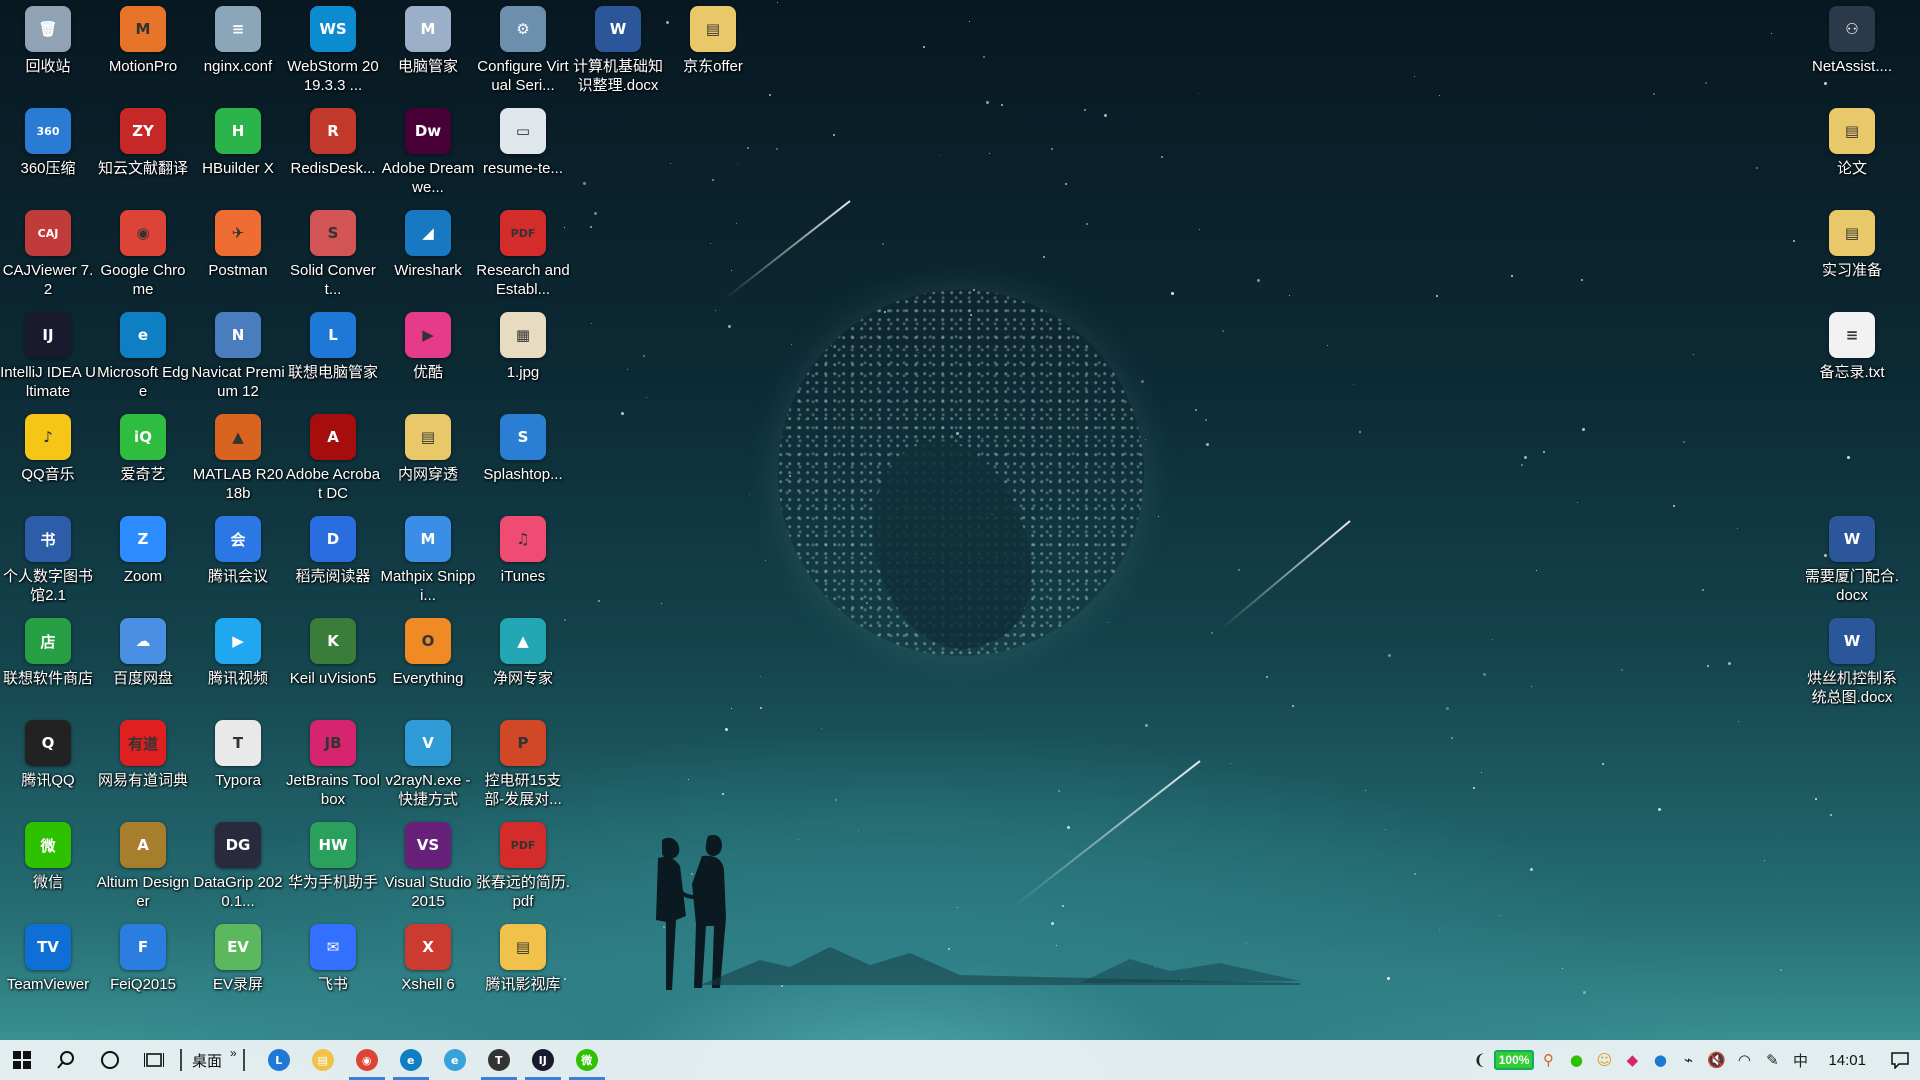 The image size is (1920, 1080). Describe the element at coordinates (1852, 561) in the screenshot. I see `desktop-icon: W 需要厦门配合.docx` at that location.